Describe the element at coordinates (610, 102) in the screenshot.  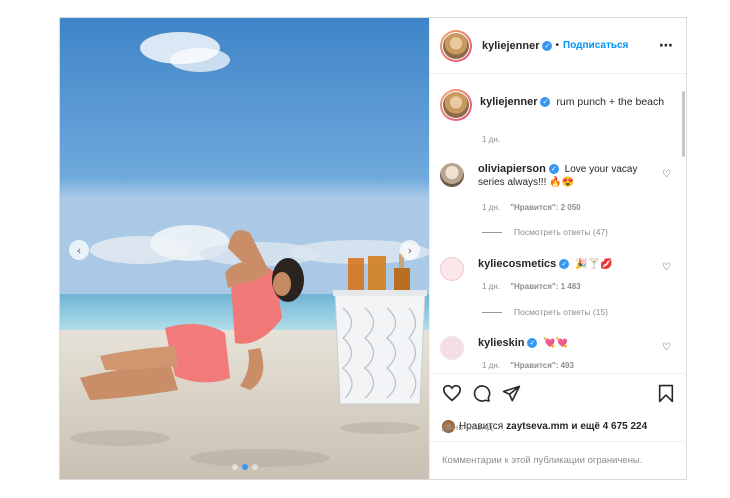
I see `caption-text: rum punch + the beach` at that location.